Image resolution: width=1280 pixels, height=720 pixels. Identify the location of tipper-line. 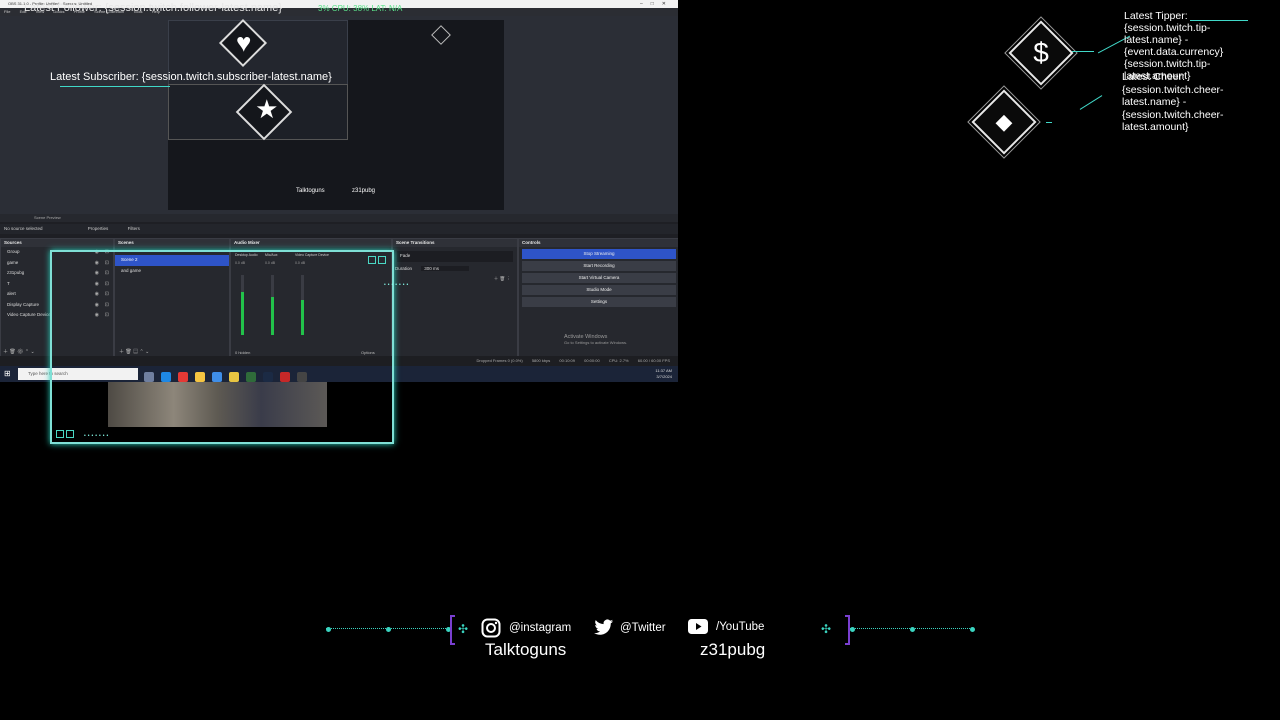
(1083, 51).